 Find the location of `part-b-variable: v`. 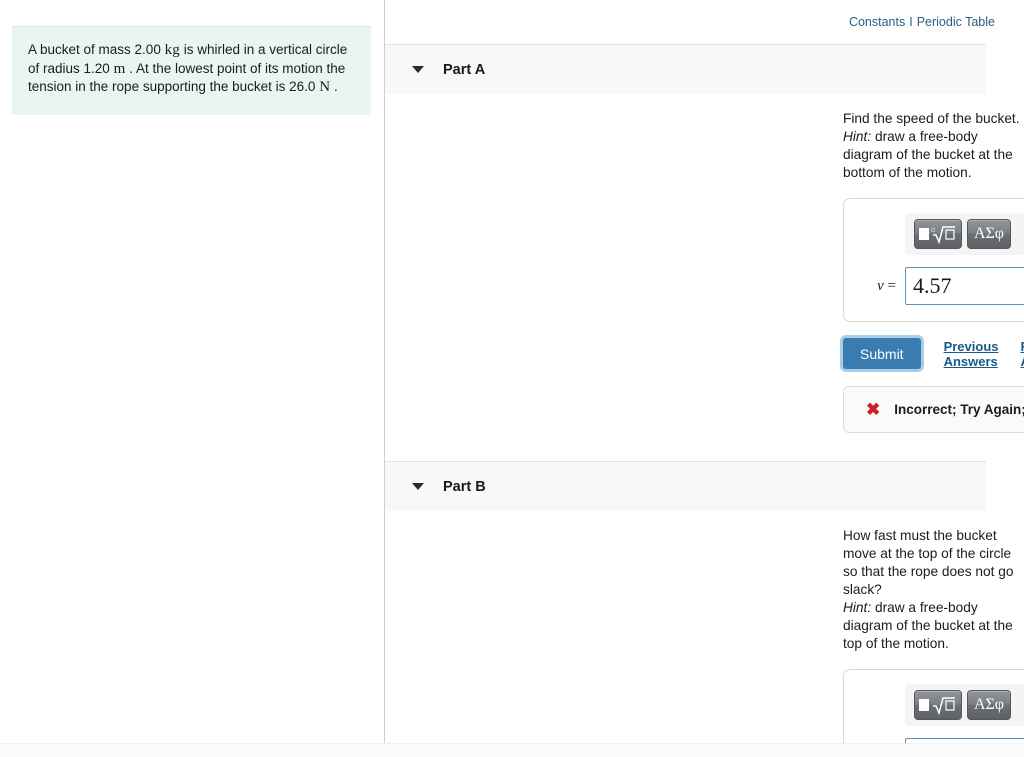

part-b-variable: v is located at coordinates (880, 752).